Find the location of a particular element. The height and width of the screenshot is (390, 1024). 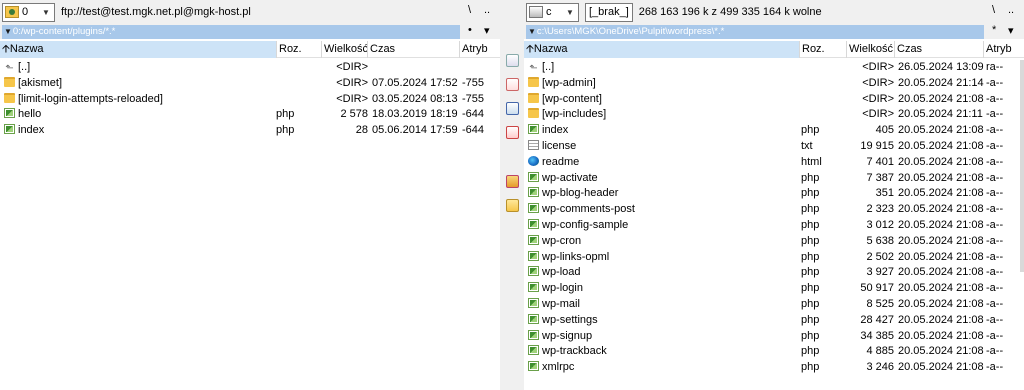

file-name-cell: [limit-login-attempts-reloaded] is located at coordinates (83, 99).